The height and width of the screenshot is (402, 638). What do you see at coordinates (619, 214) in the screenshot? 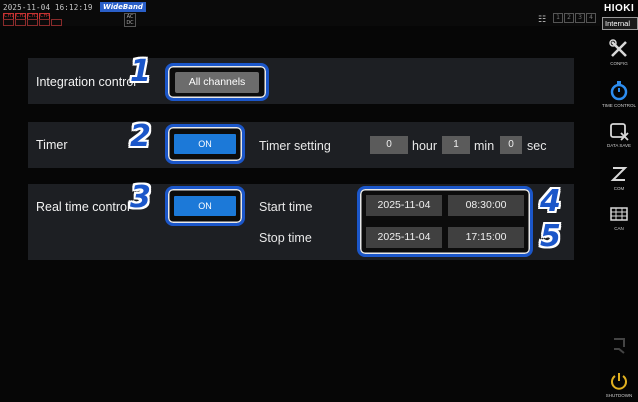
I see `can-icon` at bounding box center [619, 214].